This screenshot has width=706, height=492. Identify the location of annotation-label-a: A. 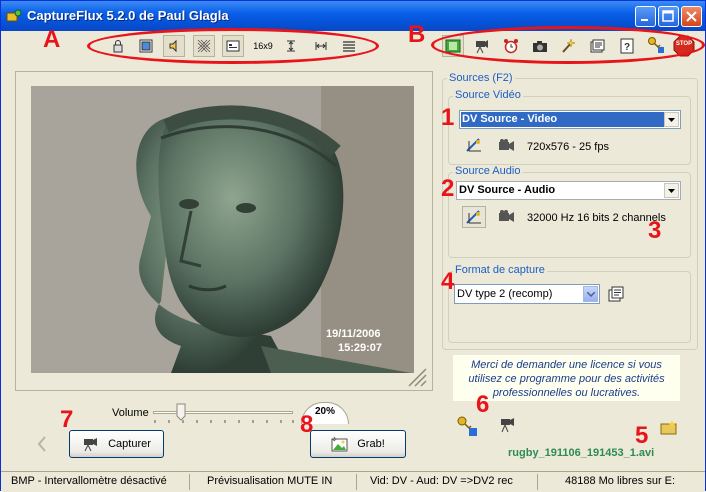
(52, 39).